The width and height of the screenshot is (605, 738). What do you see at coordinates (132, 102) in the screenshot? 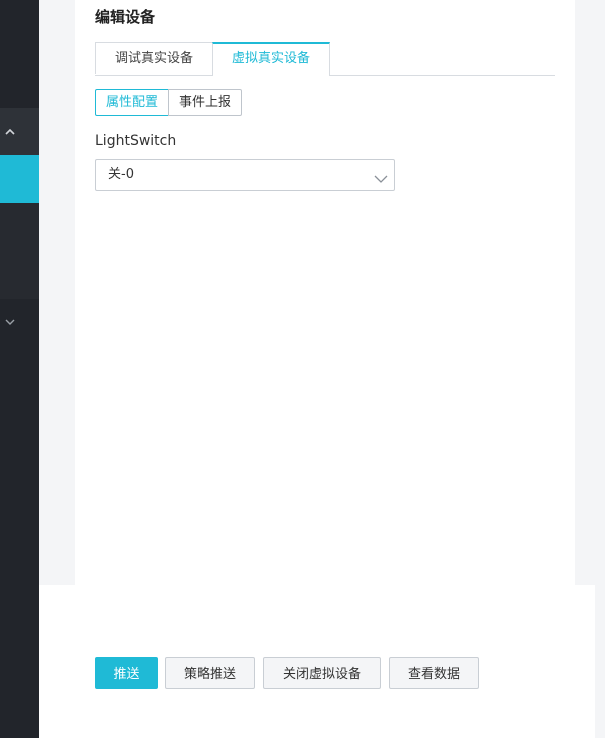
I see `subtab-property-config: 属性配置` at bounding box center [132, 102].